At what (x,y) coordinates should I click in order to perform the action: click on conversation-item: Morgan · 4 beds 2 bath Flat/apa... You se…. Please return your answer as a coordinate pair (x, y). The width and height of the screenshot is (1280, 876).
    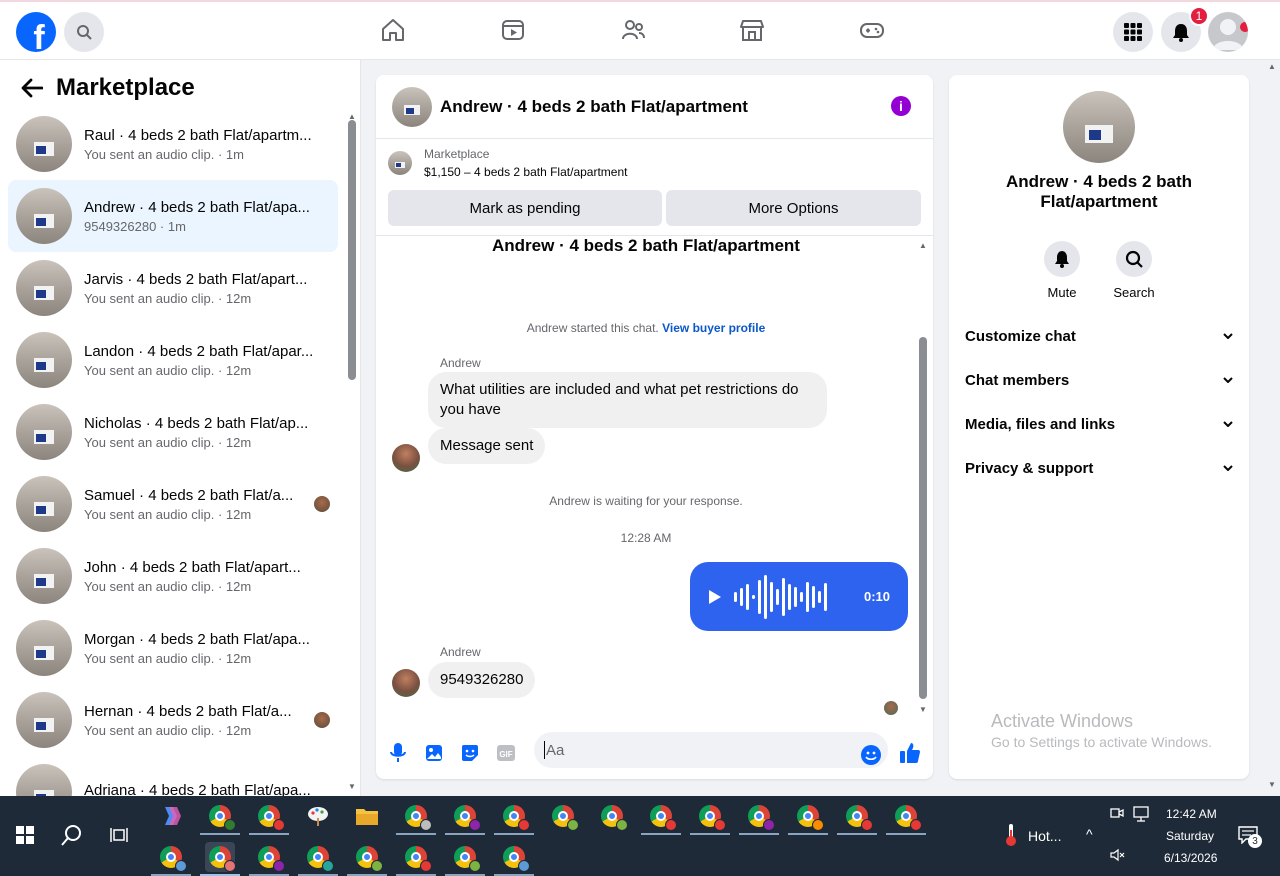
    Looking at the image, I should click on (173, 648).